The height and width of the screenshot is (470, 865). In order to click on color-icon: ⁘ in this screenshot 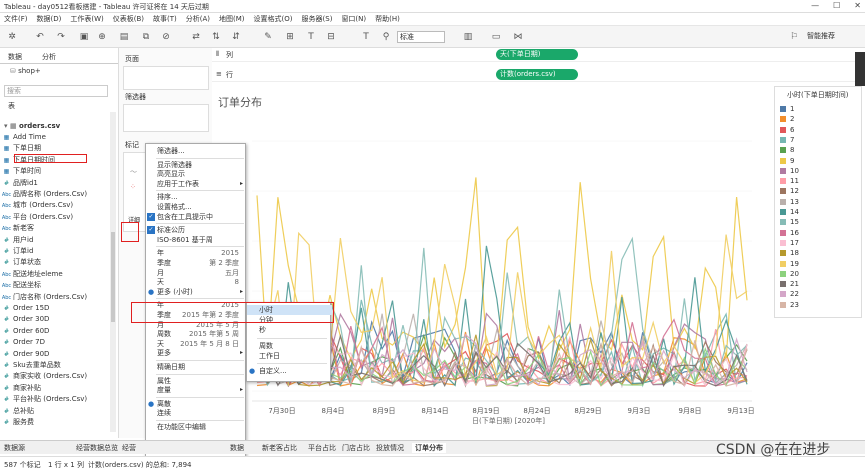, I will do `click(133, 187)`.